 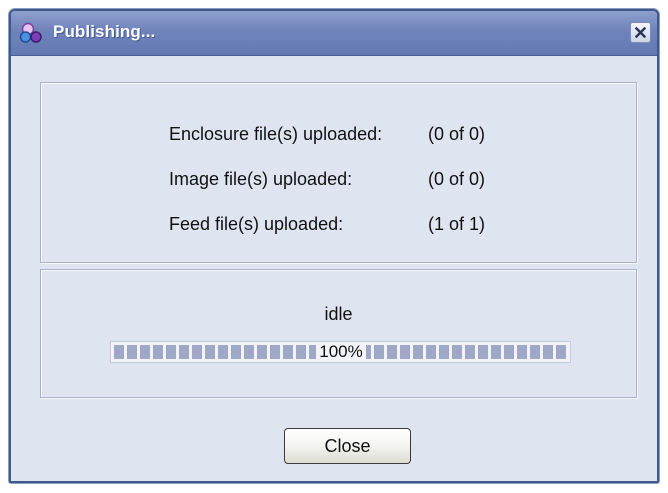 What do you see at coordinates (276, 134) in the screenshot?
I see `enclosure-files-label: Enclosure file(s) uploaded:` at bounding box center [276, 134].